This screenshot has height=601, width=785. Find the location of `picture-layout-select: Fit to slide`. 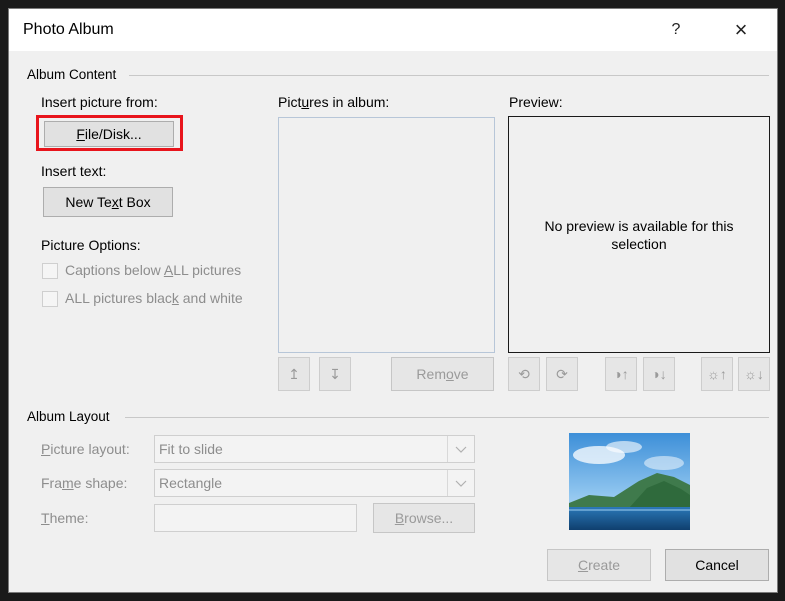

picture-layout-select: Fit to slide is located at coordinates (314, 449).